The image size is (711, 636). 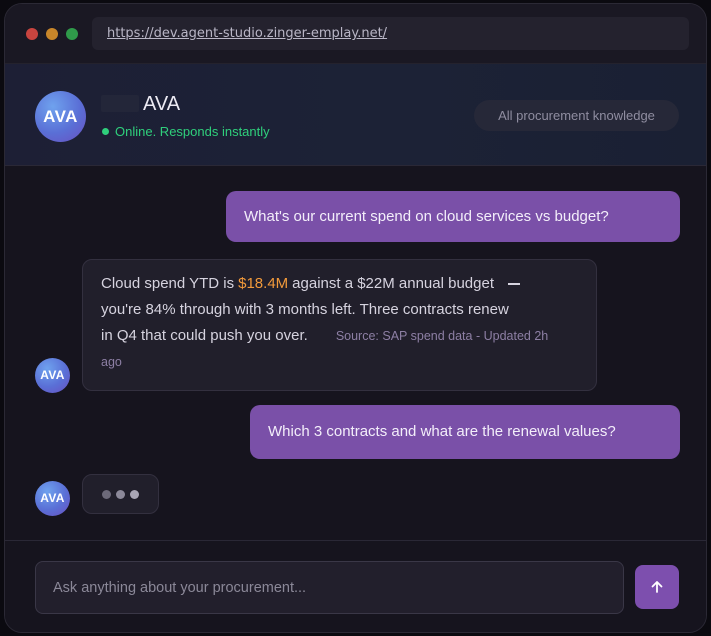 I want to click on typing-indicator, so click(x=120, y=494).